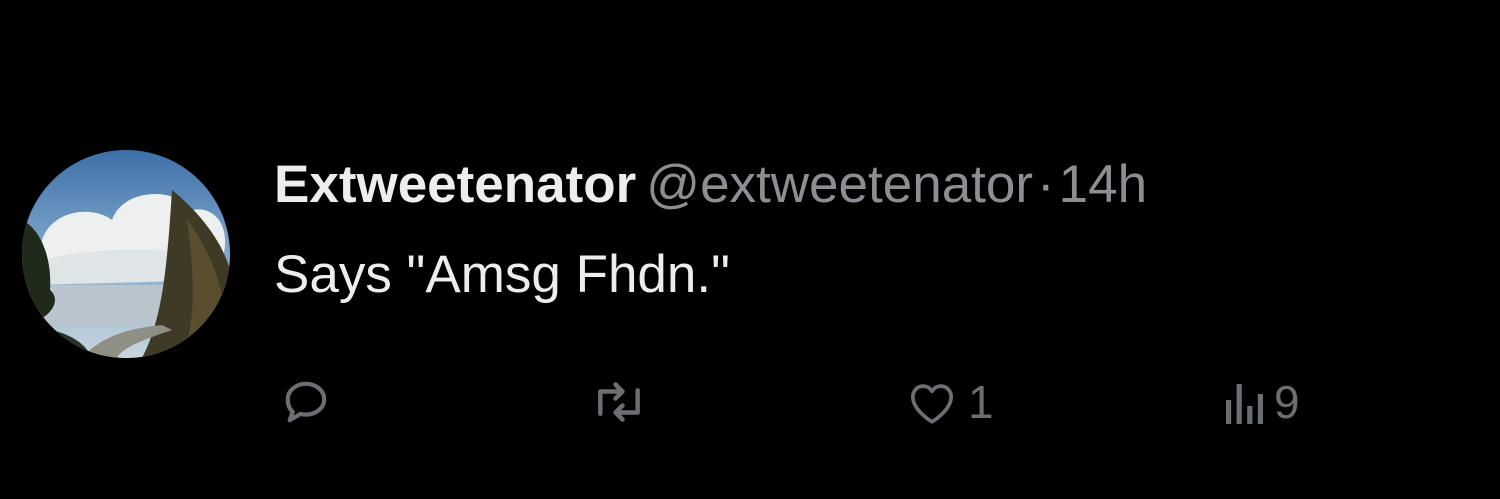  I want to click on action-bar: 1 9, so click(750, 402).